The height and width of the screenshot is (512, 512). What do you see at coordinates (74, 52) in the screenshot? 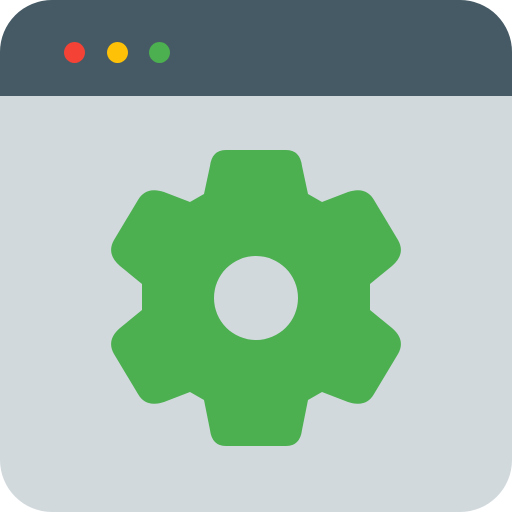
I see `close-window-button` at bounding box center [74, 52].